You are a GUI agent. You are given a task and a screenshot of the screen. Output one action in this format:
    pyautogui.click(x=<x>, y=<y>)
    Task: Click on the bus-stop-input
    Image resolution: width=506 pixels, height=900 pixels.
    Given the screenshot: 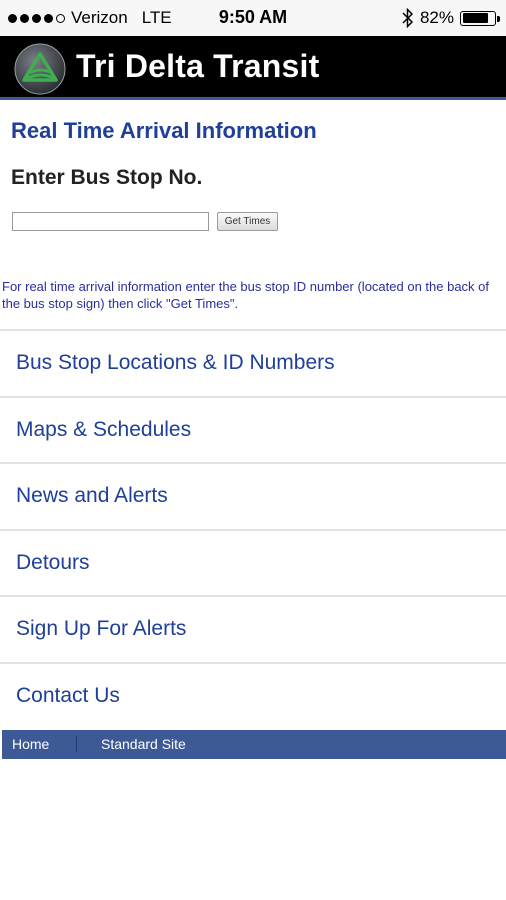 What is the action you would take?
    pyautogui.click(x=110, y=221)
    